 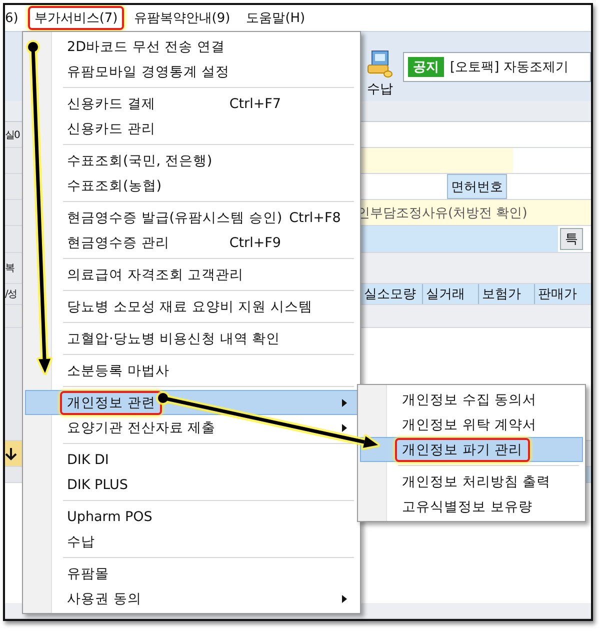 What do you see at coordinates (191, 103) in the screenshot?
I see `menu-item: 신용카드 결제 Ctrl+F7` at bounding box center [191, 103].